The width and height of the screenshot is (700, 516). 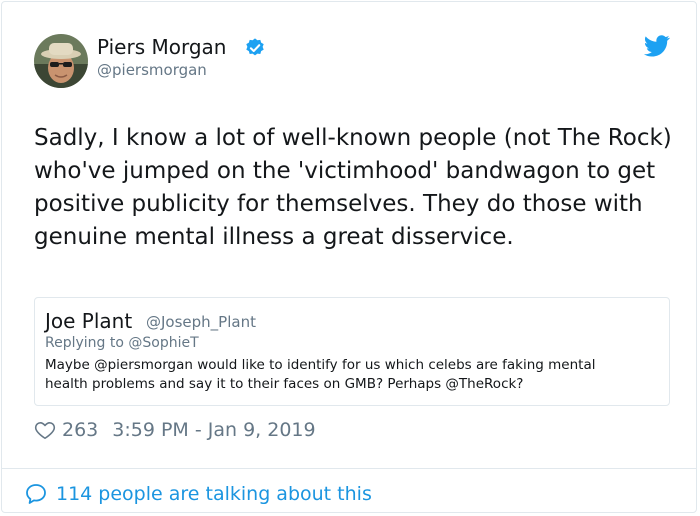 What do you see at coordinates (213, 430) in the screenshot?
I see `timestamp: 3:59 PM - Jan 9, 2019` at bounding box center [213, 430].